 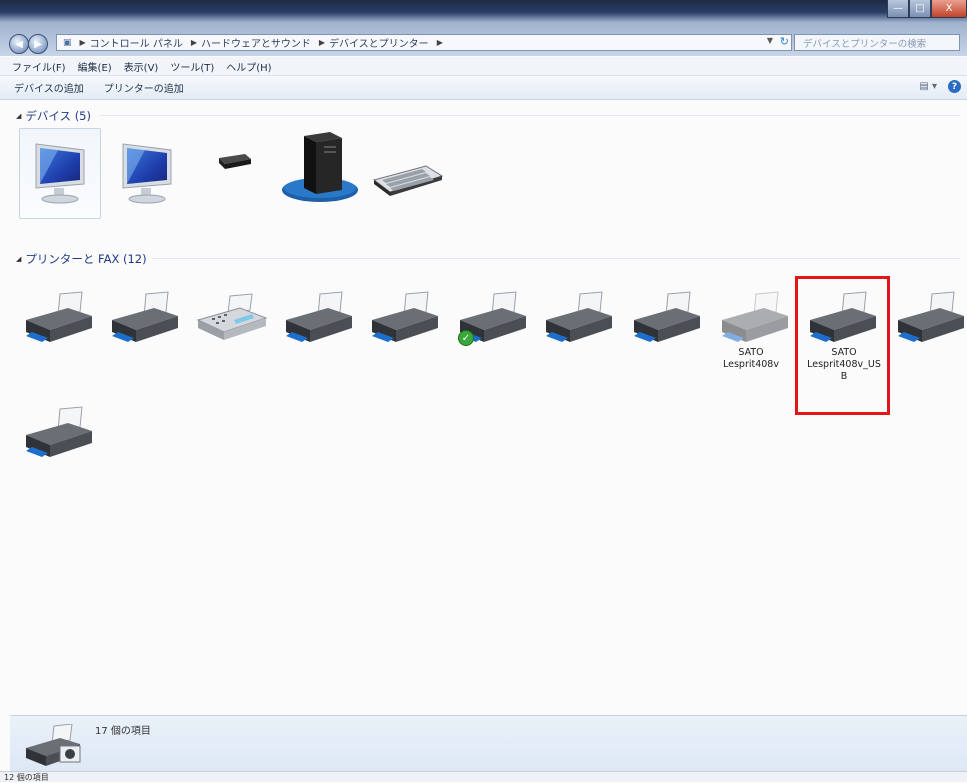 I want to click on control-panel-icon: ▣, so click(x=67, y=42).